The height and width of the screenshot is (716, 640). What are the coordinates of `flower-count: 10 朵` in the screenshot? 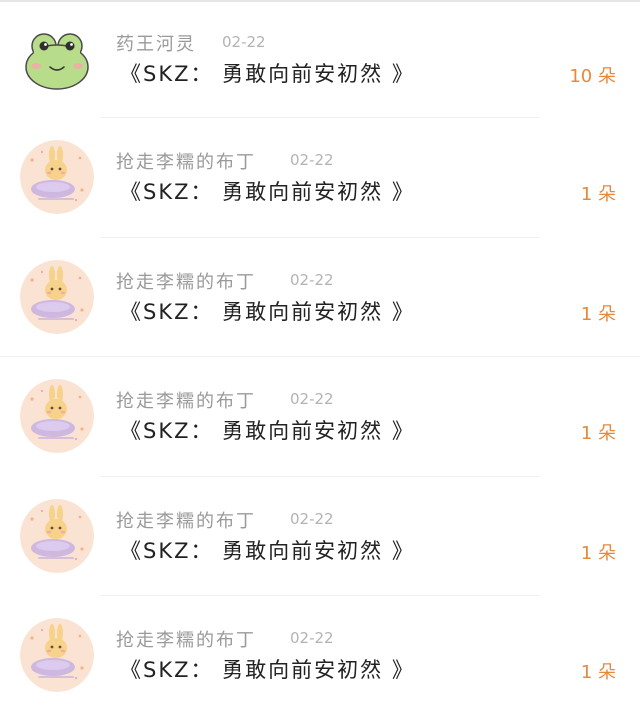 It's located at (592, 76).